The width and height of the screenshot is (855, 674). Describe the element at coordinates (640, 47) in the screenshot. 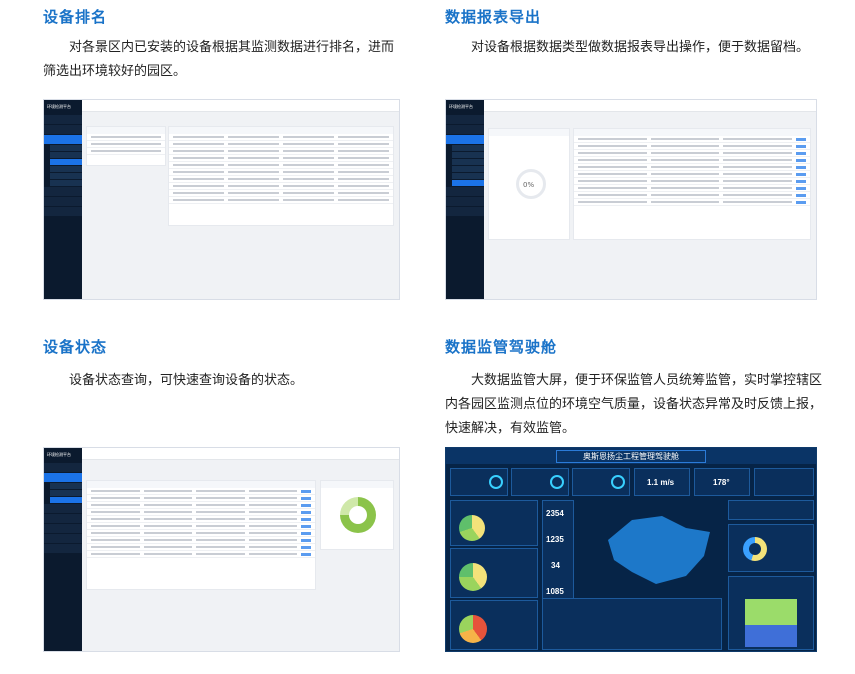

I see `section-desc-export: 对设备根据数据类型做数据报表导出操作，便于数据留档。` at that location.